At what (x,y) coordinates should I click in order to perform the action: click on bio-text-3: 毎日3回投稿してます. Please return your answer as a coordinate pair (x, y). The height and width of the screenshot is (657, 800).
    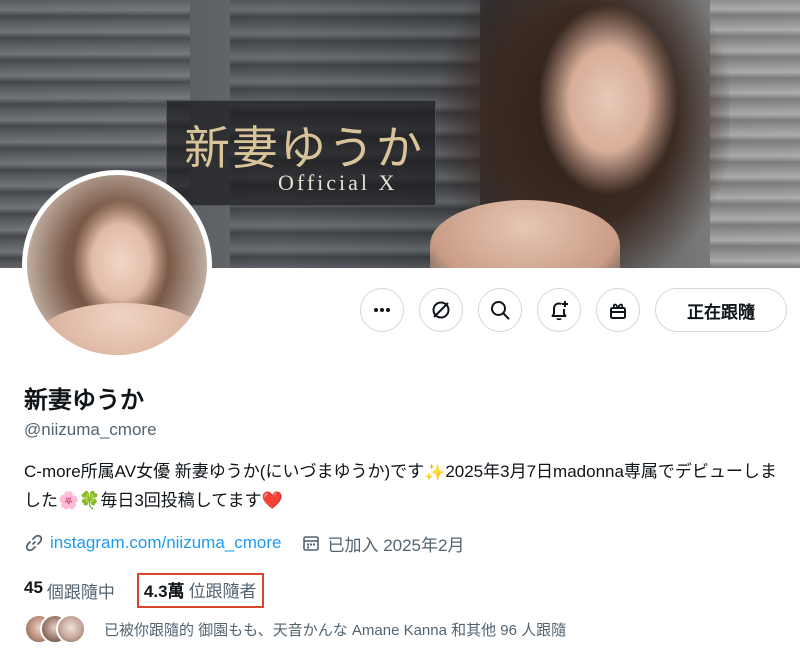
    Looking at the image, I should click on (181, 500).